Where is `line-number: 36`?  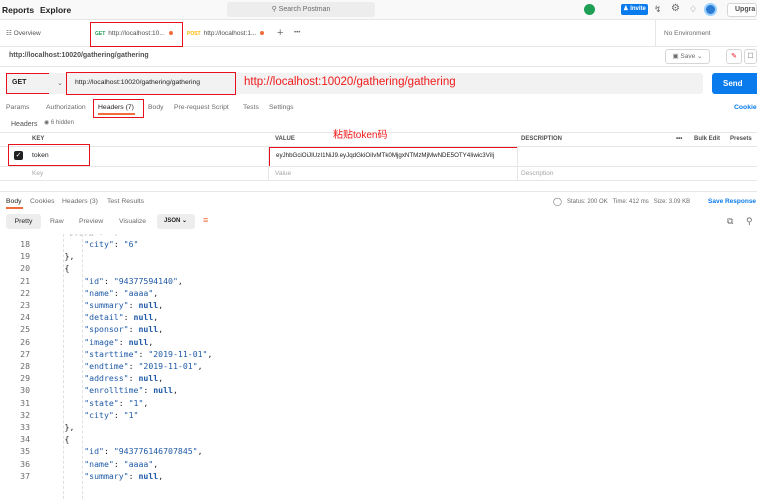
line-number: 36 is located at coordinates (25, 463).